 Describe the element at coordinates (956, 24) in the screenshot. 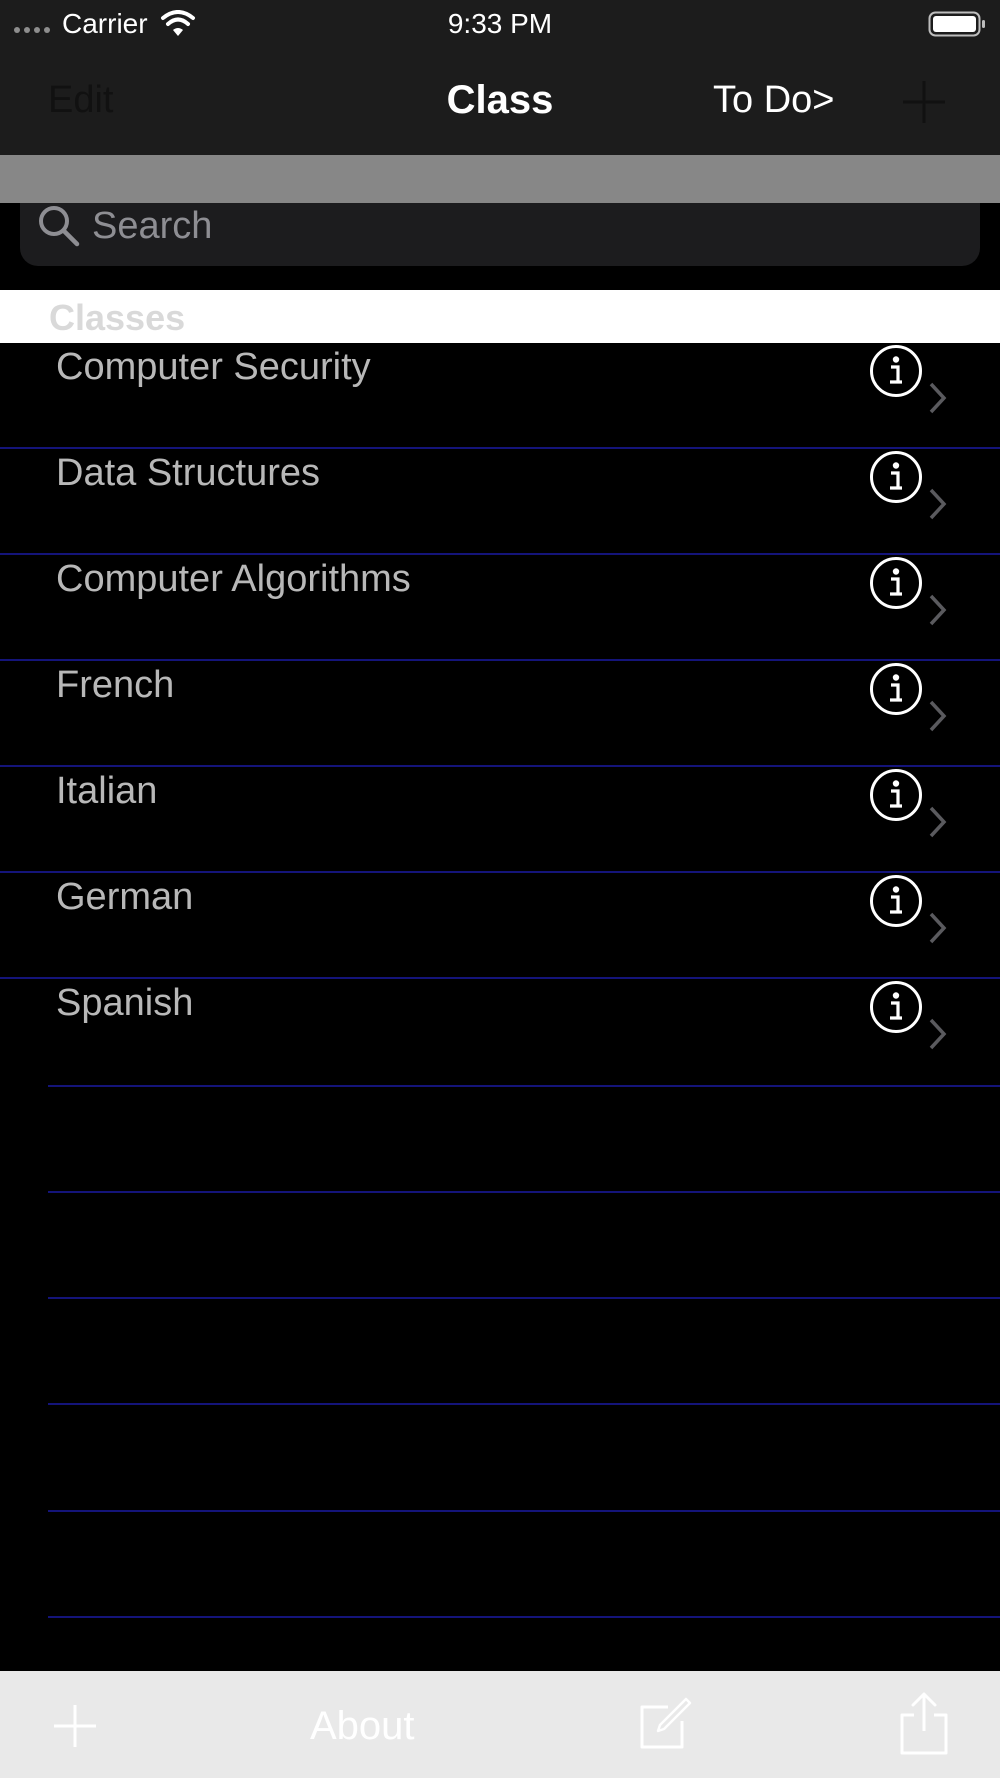

I see `battery-icon` at that location.